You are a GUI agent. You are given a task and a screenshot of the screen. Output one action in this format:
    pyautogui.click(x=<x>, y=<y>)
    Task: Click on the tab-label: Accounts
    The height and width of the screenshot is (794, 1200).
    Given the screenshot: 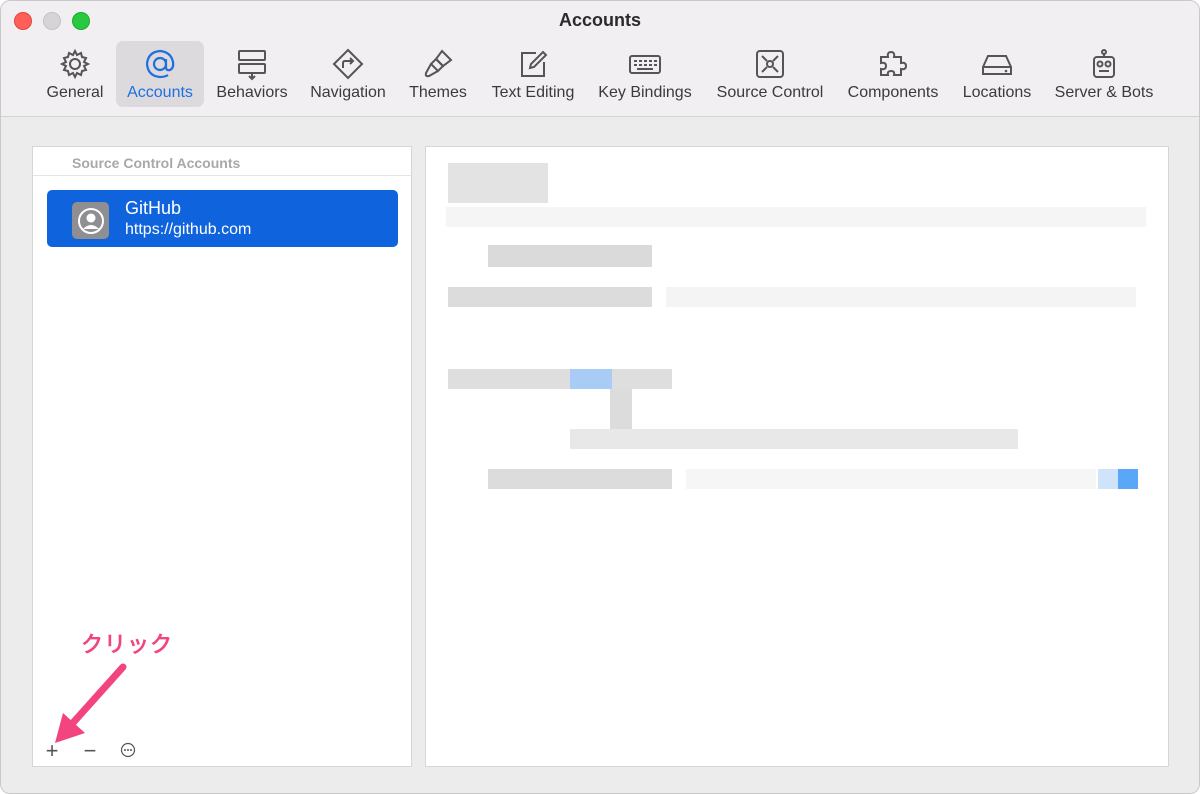 What is the action you would take?
    pyautogui.click(x=160, y=92)
    